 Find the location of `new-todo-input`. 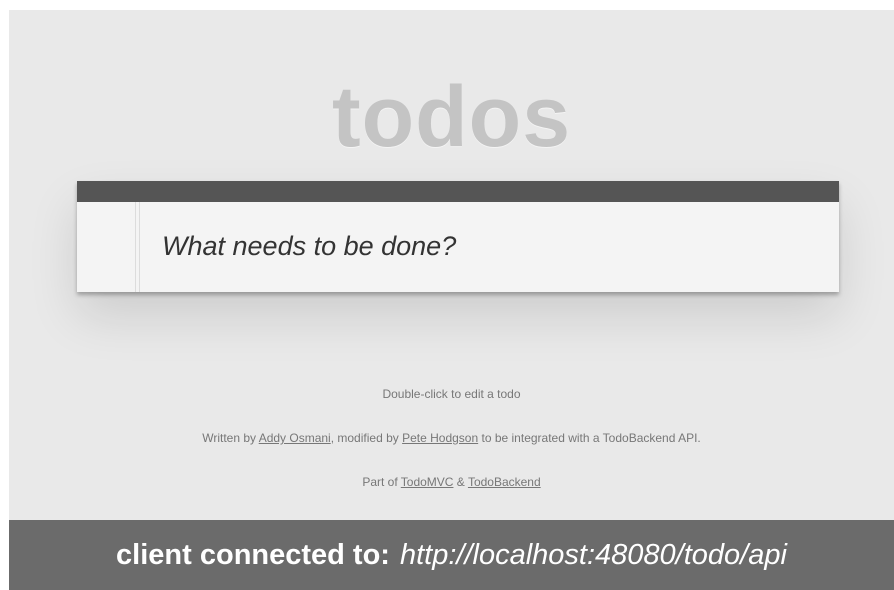

new-todo-input is located at coordinates (482, 246).